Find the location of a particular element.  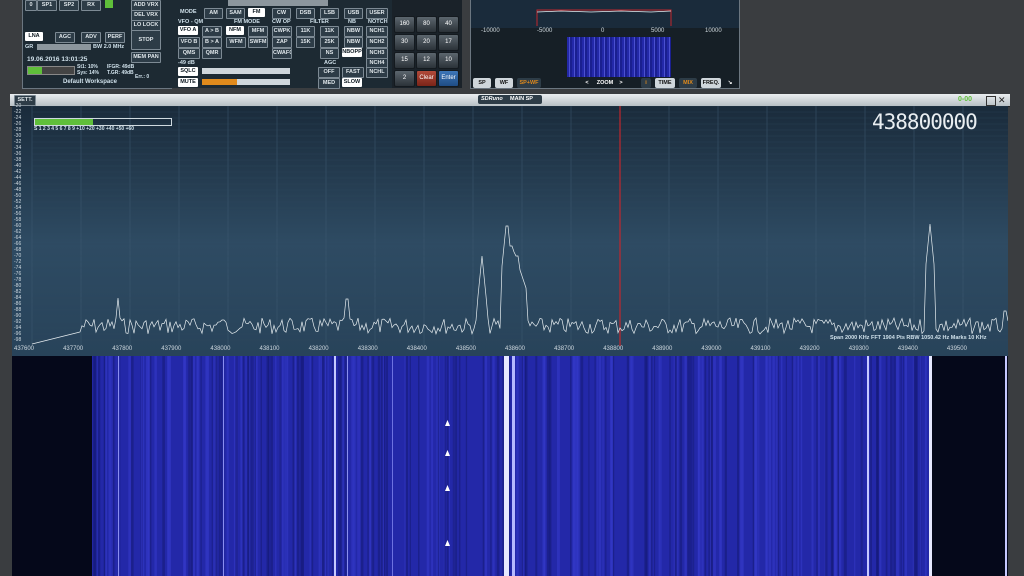

cpu-meter is located at coordinates (51, 70).